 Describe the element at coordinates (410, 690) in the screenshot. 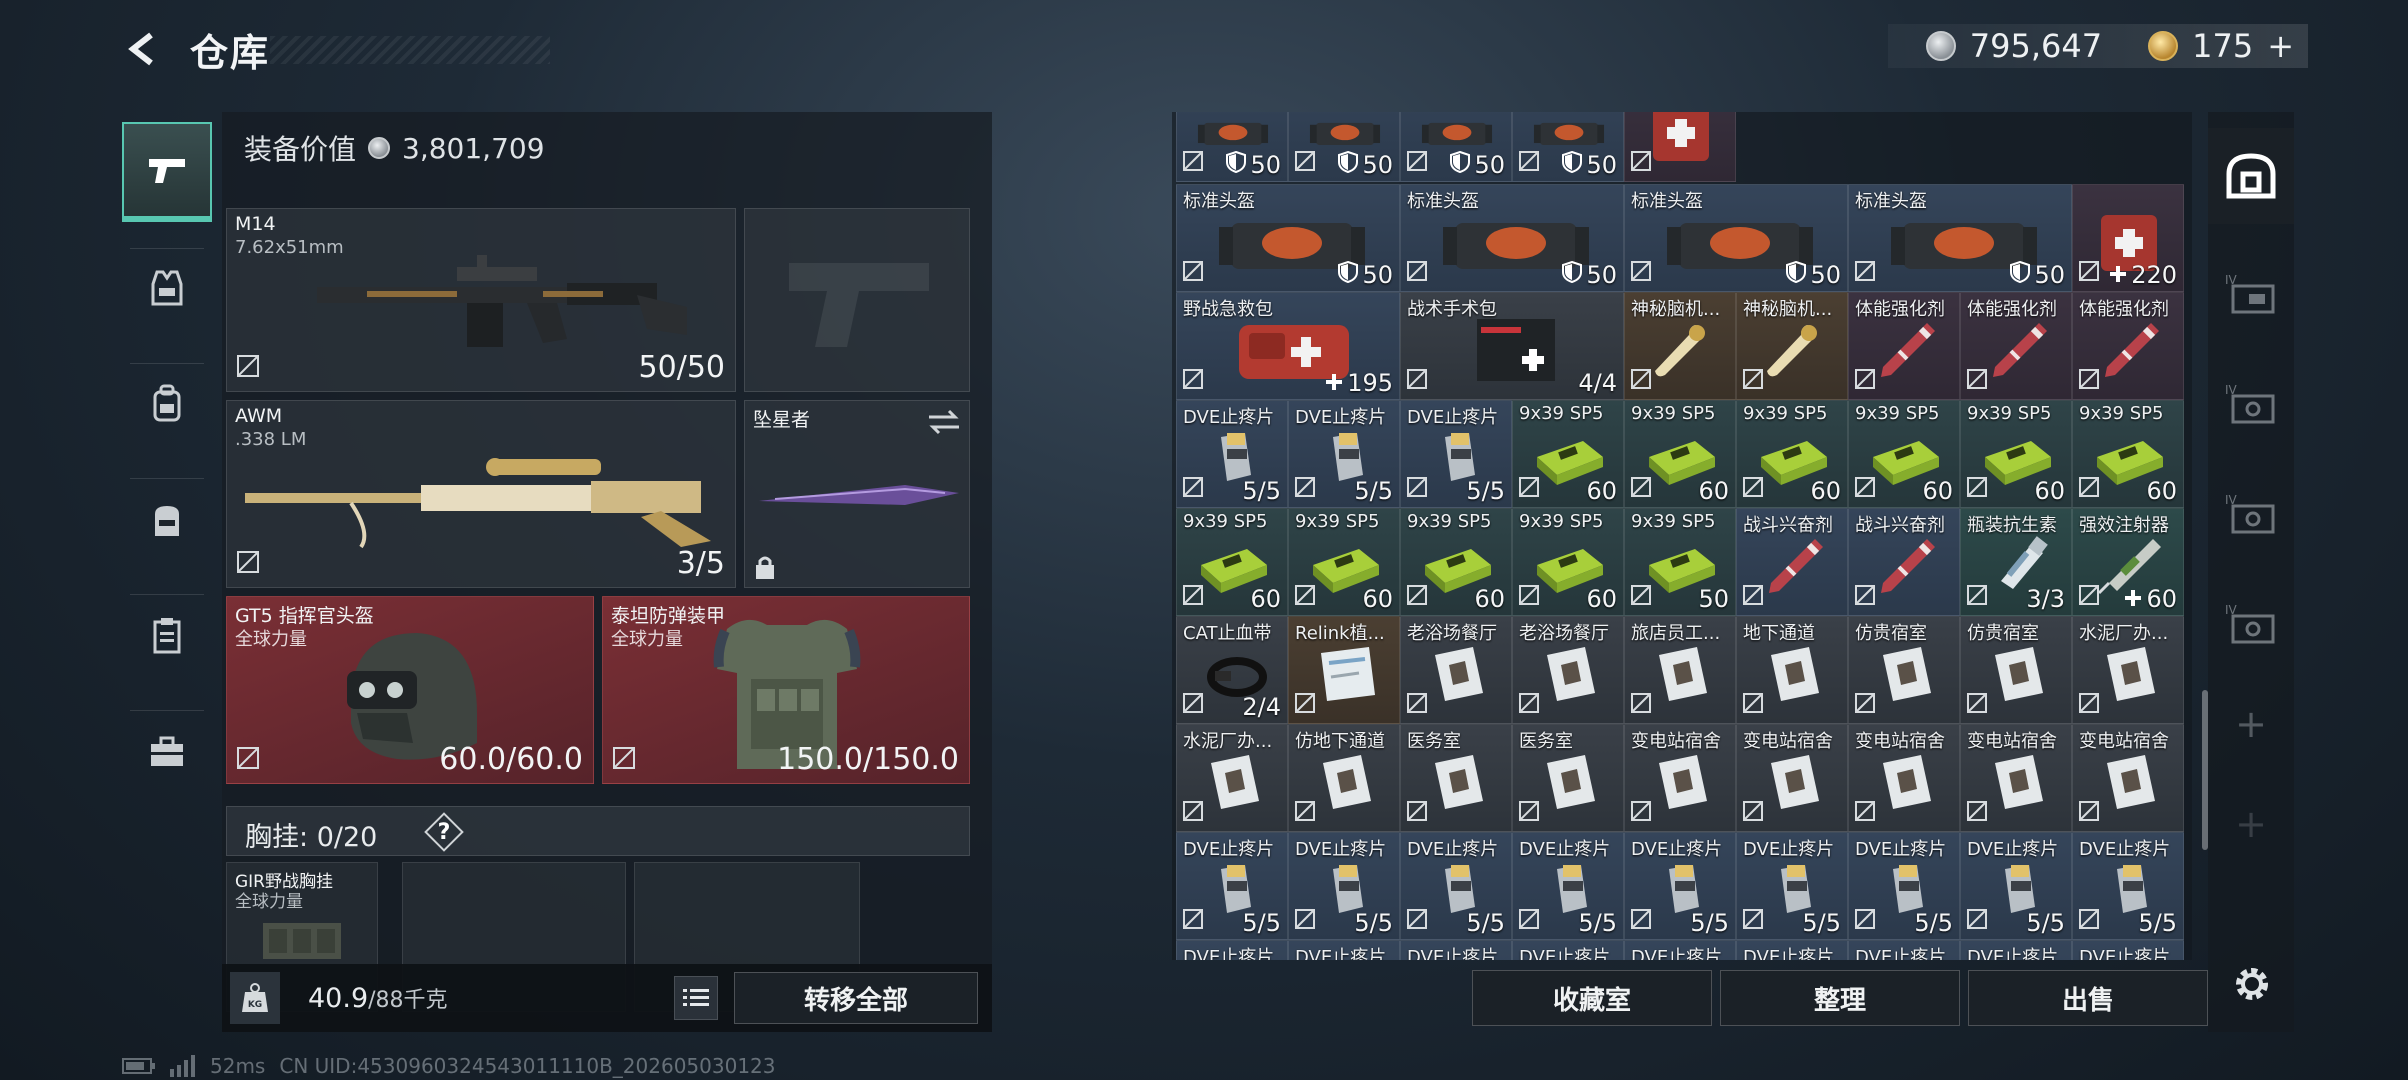

I see `helmet-slot: GT5 指挥官头盔 全球力量 60.0/60.0` at that location.